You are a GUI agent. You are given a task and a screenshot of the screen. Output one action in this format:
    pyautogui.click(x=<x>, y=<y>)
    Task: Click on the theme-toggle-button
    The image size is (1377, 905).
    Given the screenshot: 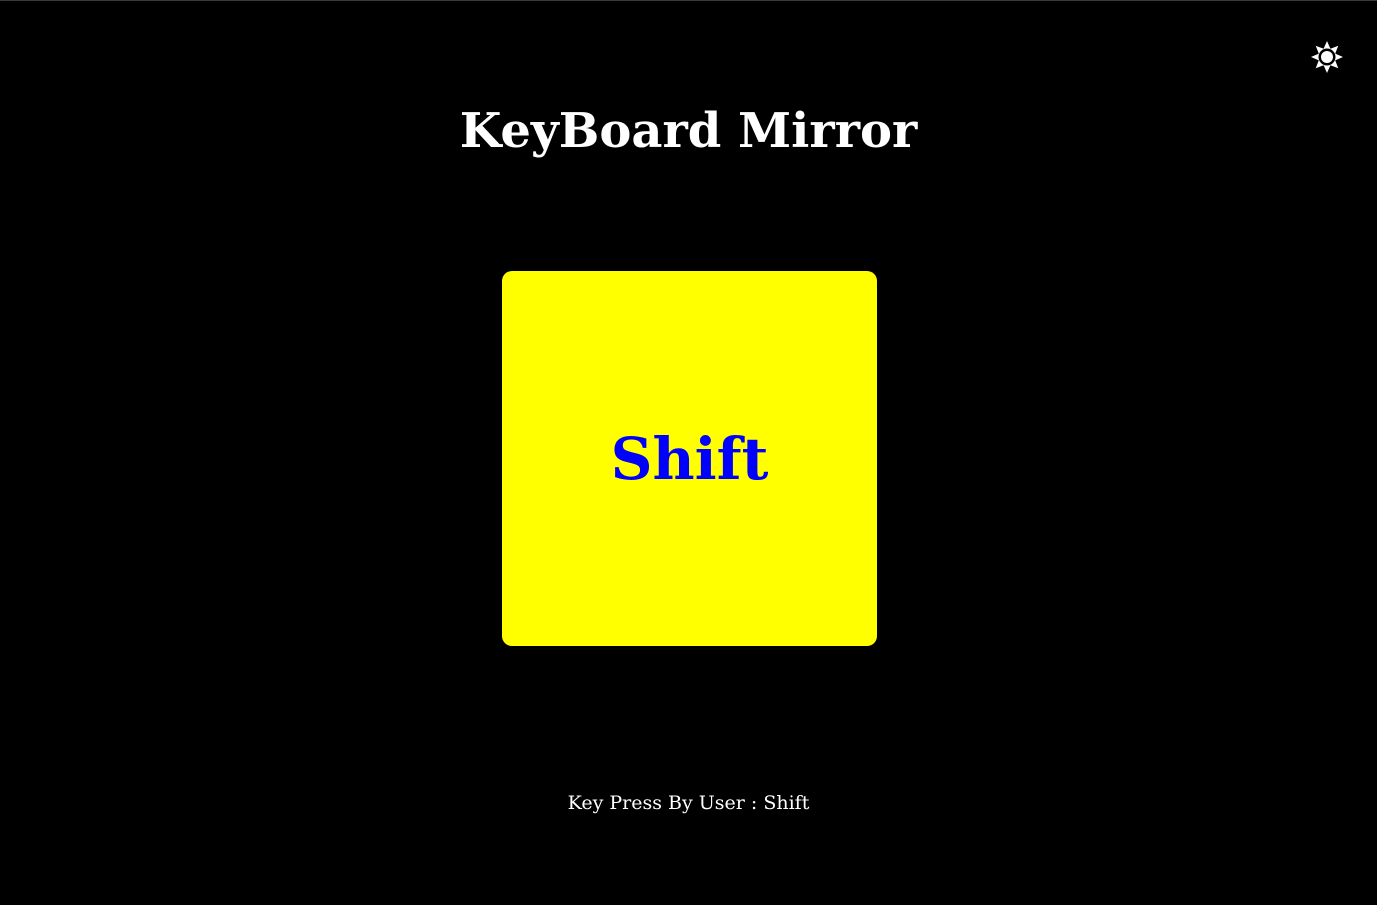 What is the action you would take?
    pyautogui.click(x=1327, y=57)
    